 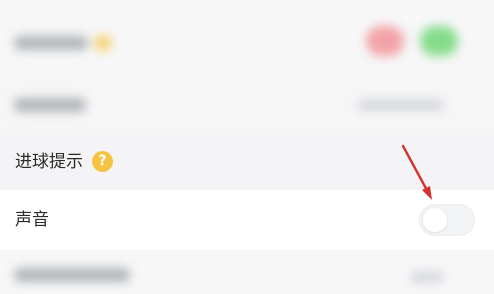 What do you see at coordinates (439, 41) in the screenshot?
I see `blurred-green-button` at bounding box center [439, 41].